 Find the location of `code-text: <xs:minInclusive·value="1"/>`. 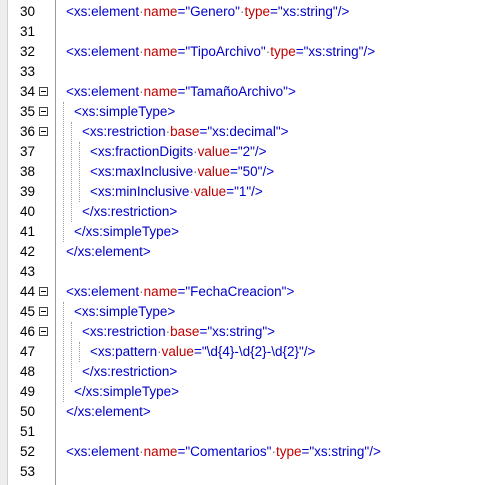

code-text: <xs:minInclusive·value="1"/> is located at coordinates (176, 192).